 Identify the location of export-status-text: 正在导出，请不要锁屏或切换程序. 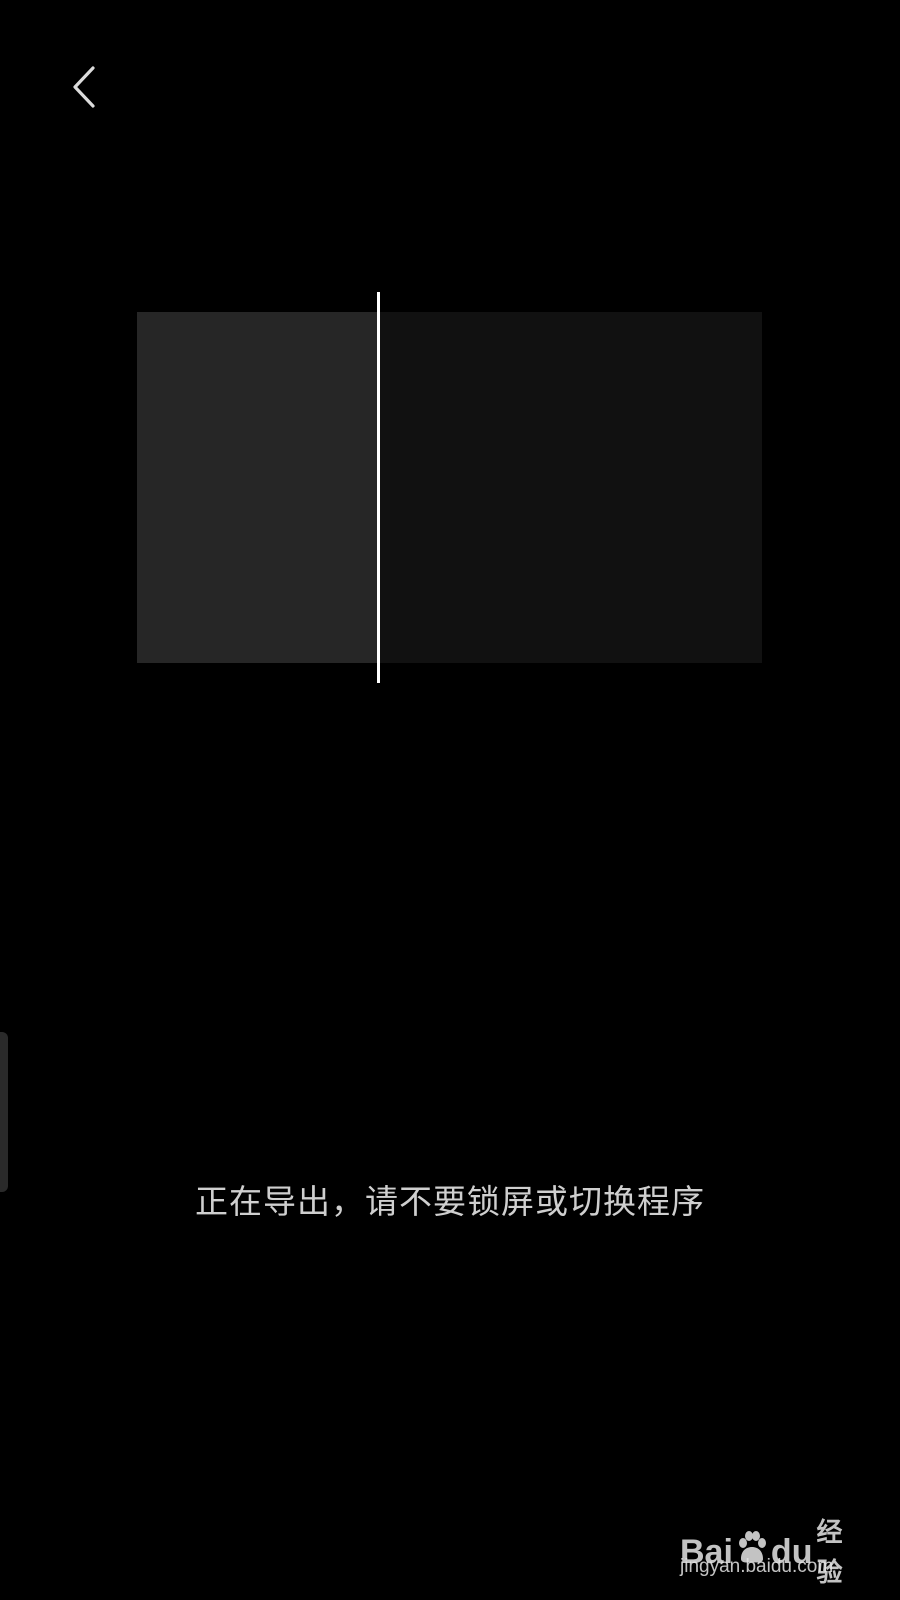
(450, 1201).